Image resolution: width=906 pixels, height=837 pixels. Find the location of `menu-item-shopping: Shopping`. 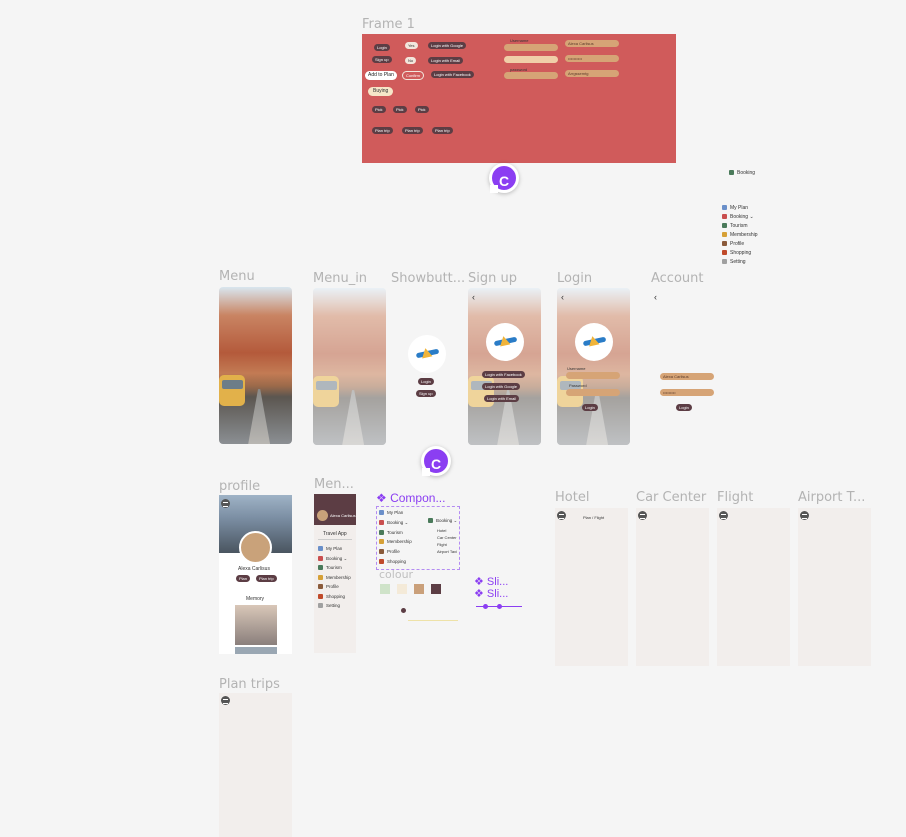

menu-item-shopping: Shopping is located at coordinates (334, 597).